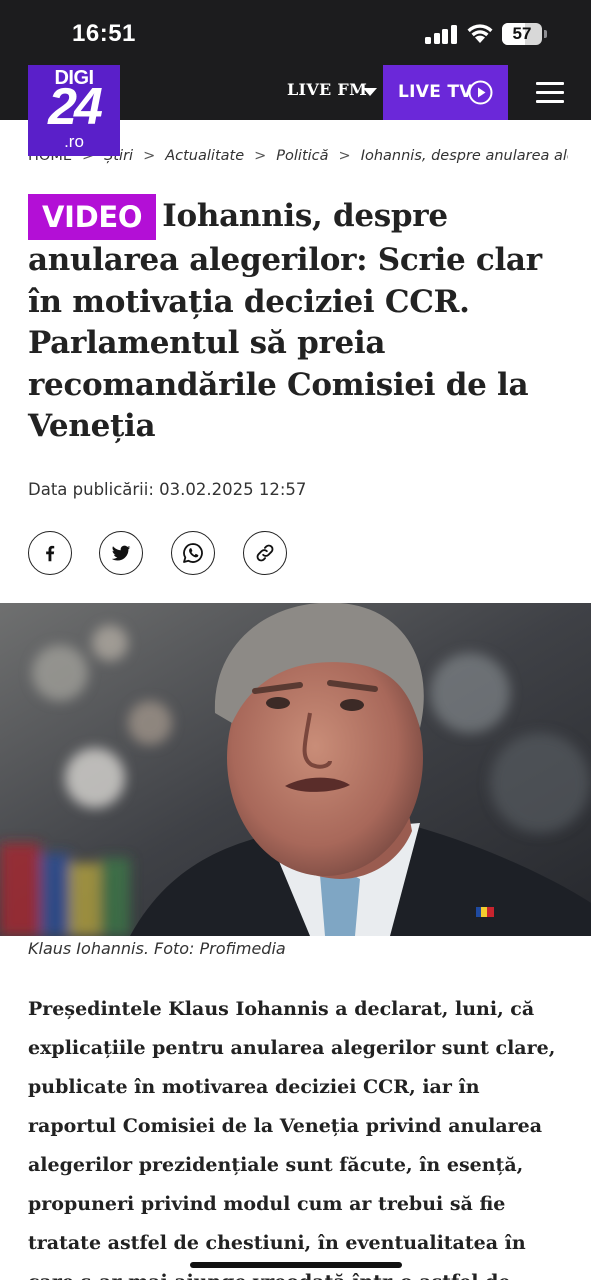  Describe the element at coordinates (441, 34) in the screenshot. I see `signal-icon` at that location.